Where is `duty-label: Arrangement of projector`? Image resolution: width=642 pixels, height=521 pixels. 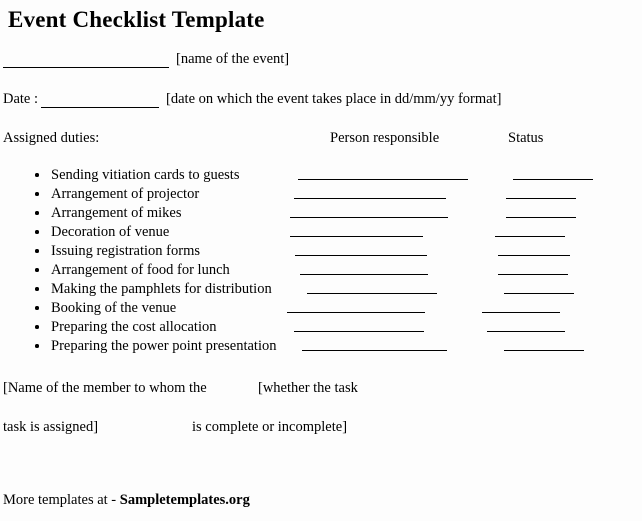 duty-label: Arrangement of projector is located at coordinates (125, 194).